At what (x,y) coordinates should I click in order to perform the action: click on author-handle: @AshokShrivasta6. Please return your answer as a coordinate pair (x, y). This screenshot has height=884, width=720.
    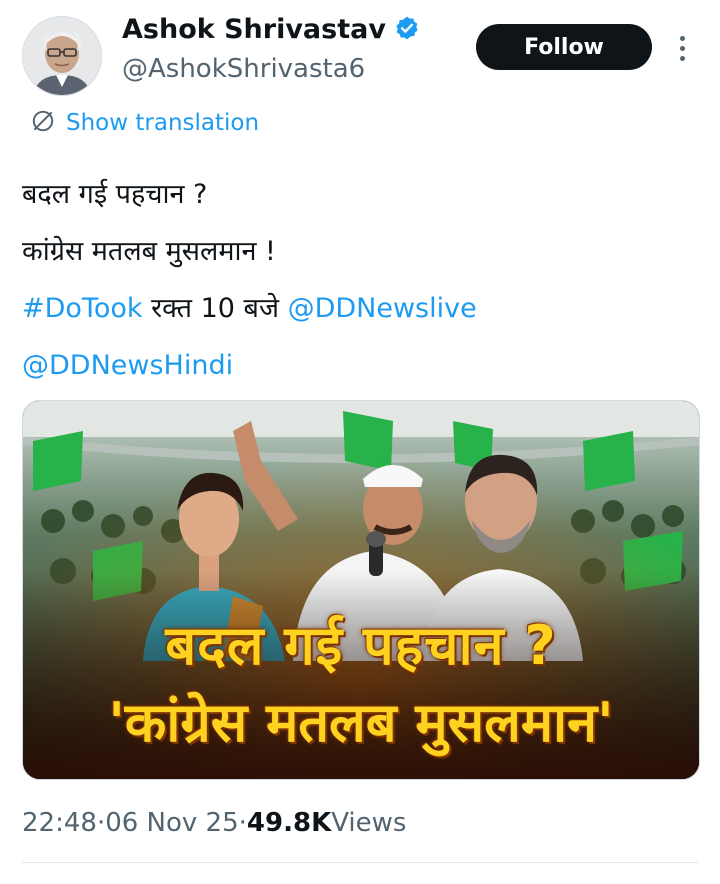
    Looking at the image, I should click on (243, 69).